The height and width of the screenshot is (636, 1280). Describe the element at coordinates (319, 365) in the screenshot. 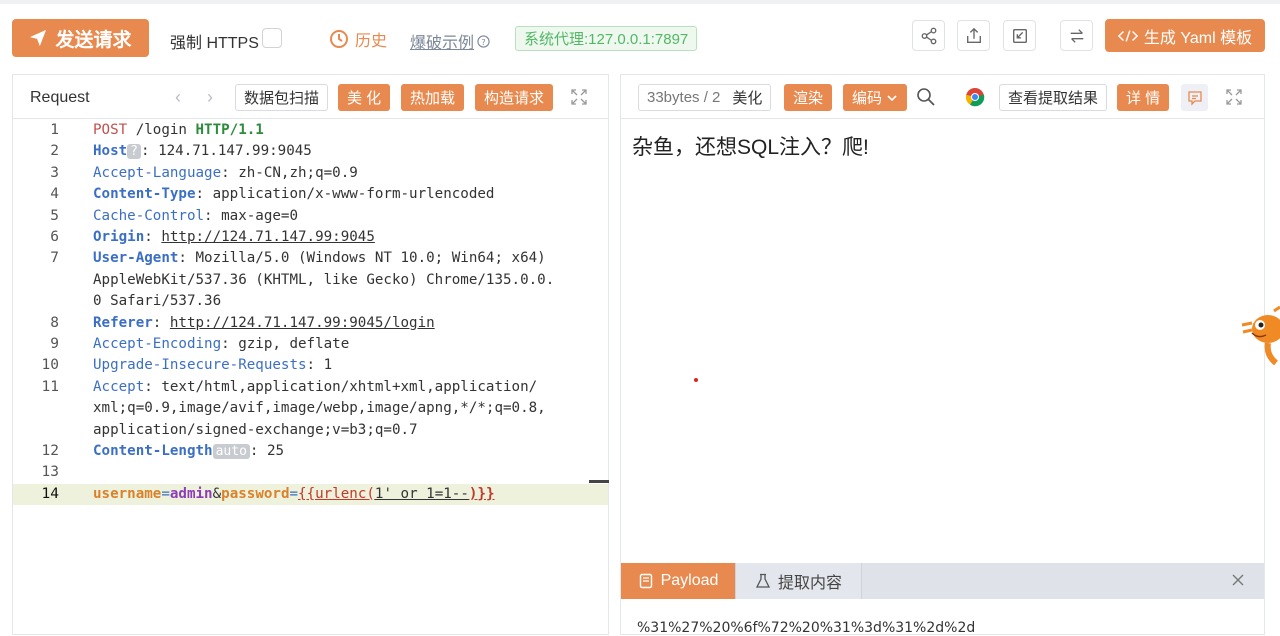

I see `header-value: : 1` at that location.